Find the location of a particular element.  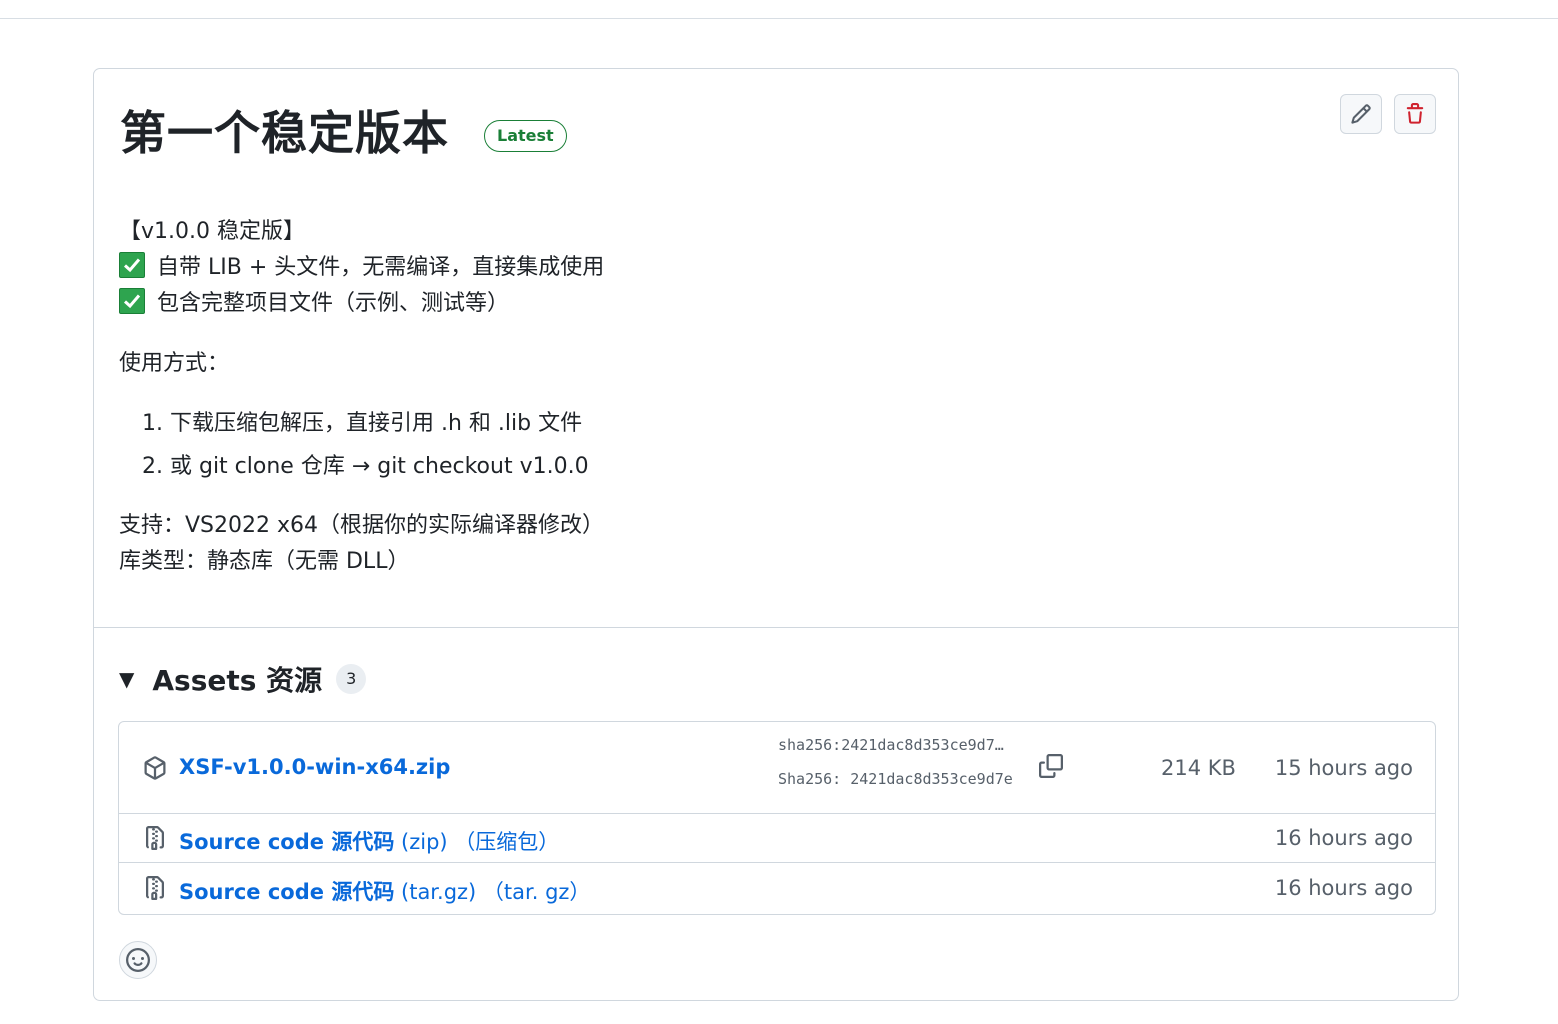

asset-row: Source code 源代码 (zip) （压缩包） 16 hours ago is located at coordinates (777, 838).